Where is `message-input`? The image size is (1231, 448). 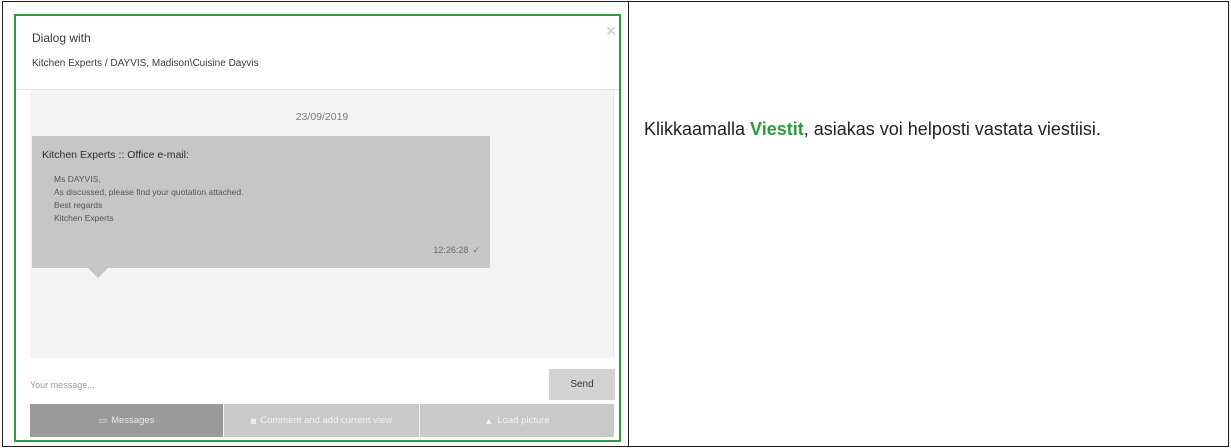 message-input is located at coordinates (282, 380).